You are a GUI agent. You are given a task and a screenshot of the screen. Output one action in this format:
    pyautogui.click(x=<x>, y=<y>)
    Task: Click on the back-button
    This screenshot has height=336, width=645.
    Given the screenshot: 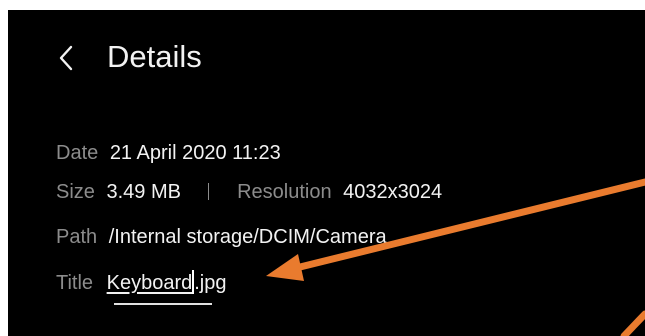 What is the action you would take?
    pyautogui.click(x=66, y=58)
    